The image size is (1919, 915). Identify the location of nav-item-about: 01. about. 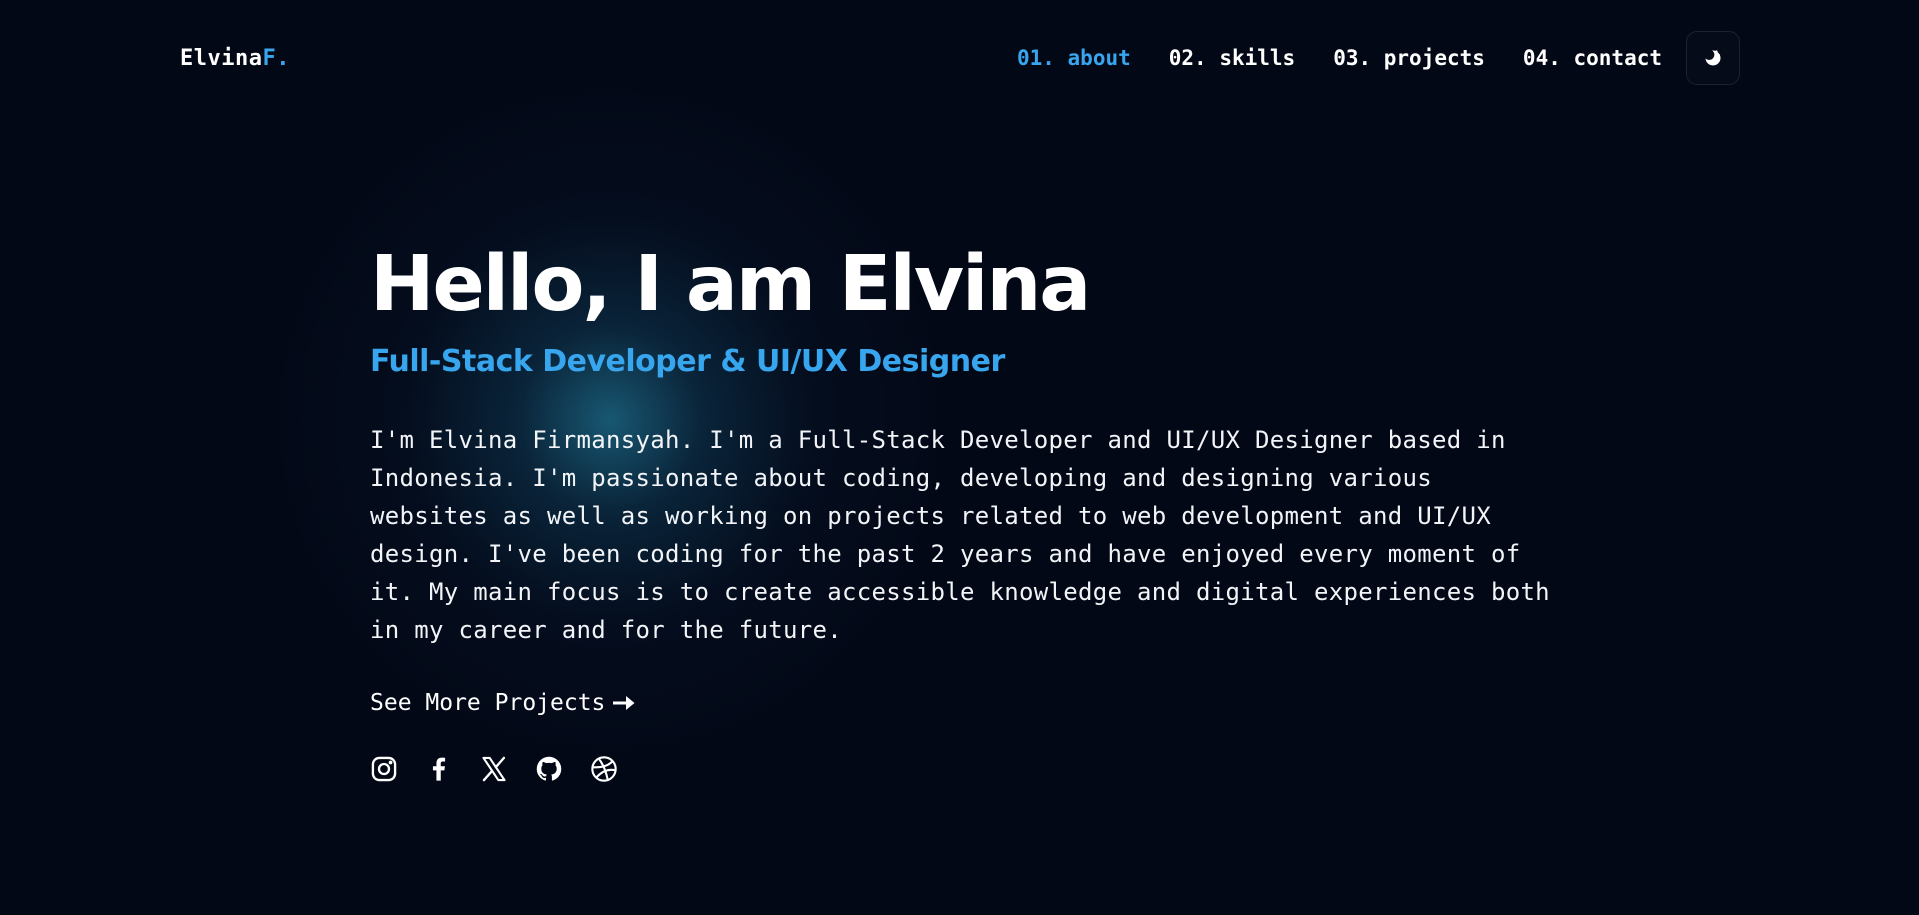
(1074, 58).